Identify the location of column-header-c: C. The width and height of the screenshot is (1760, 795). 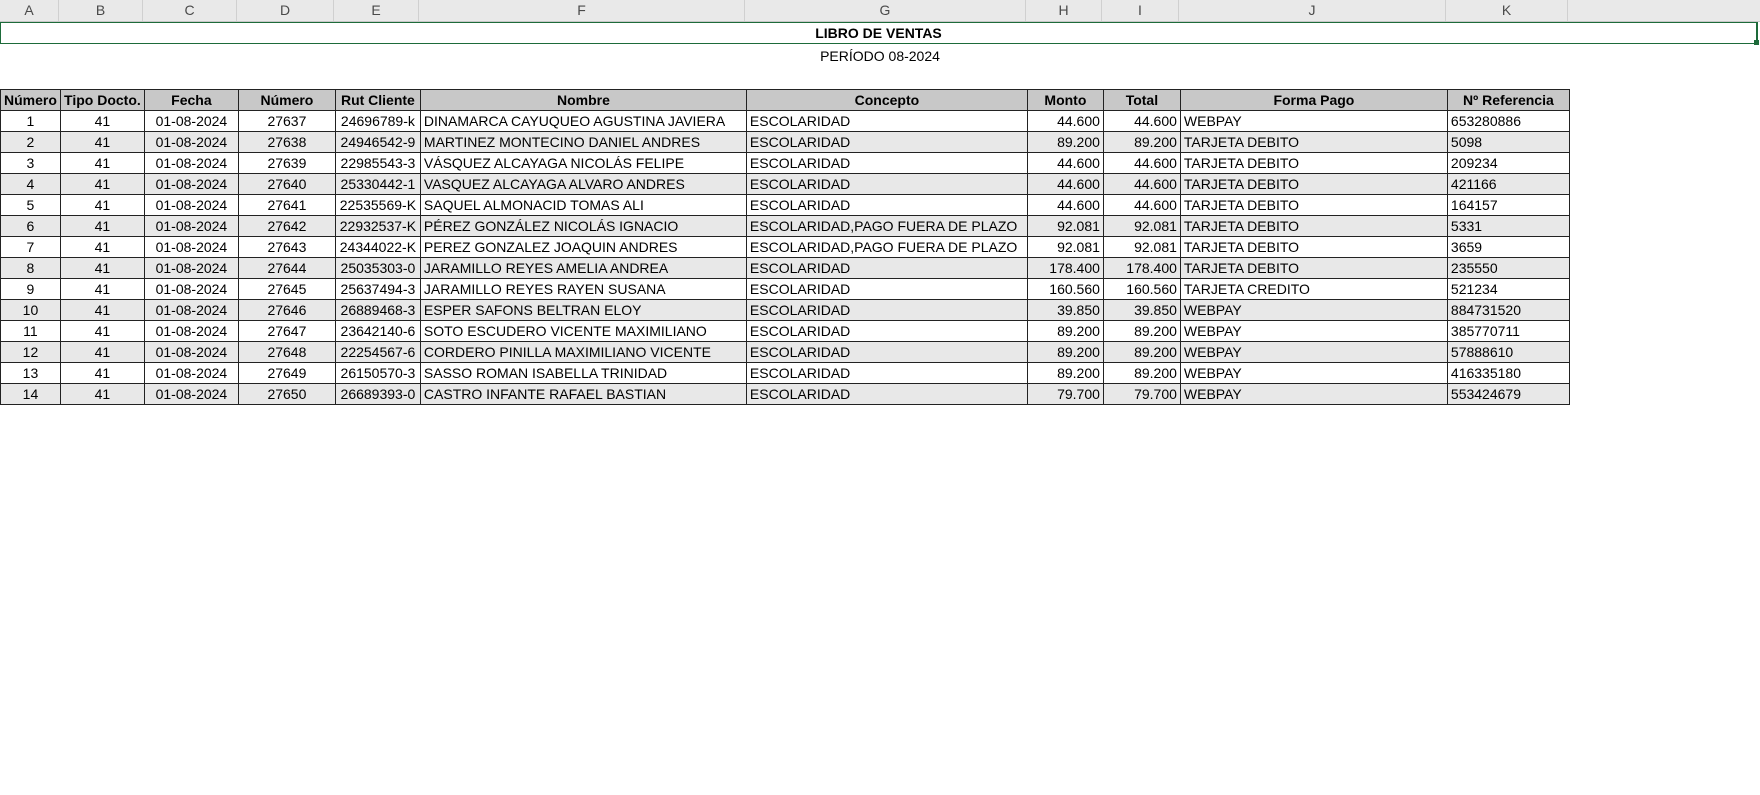
(190, 10).